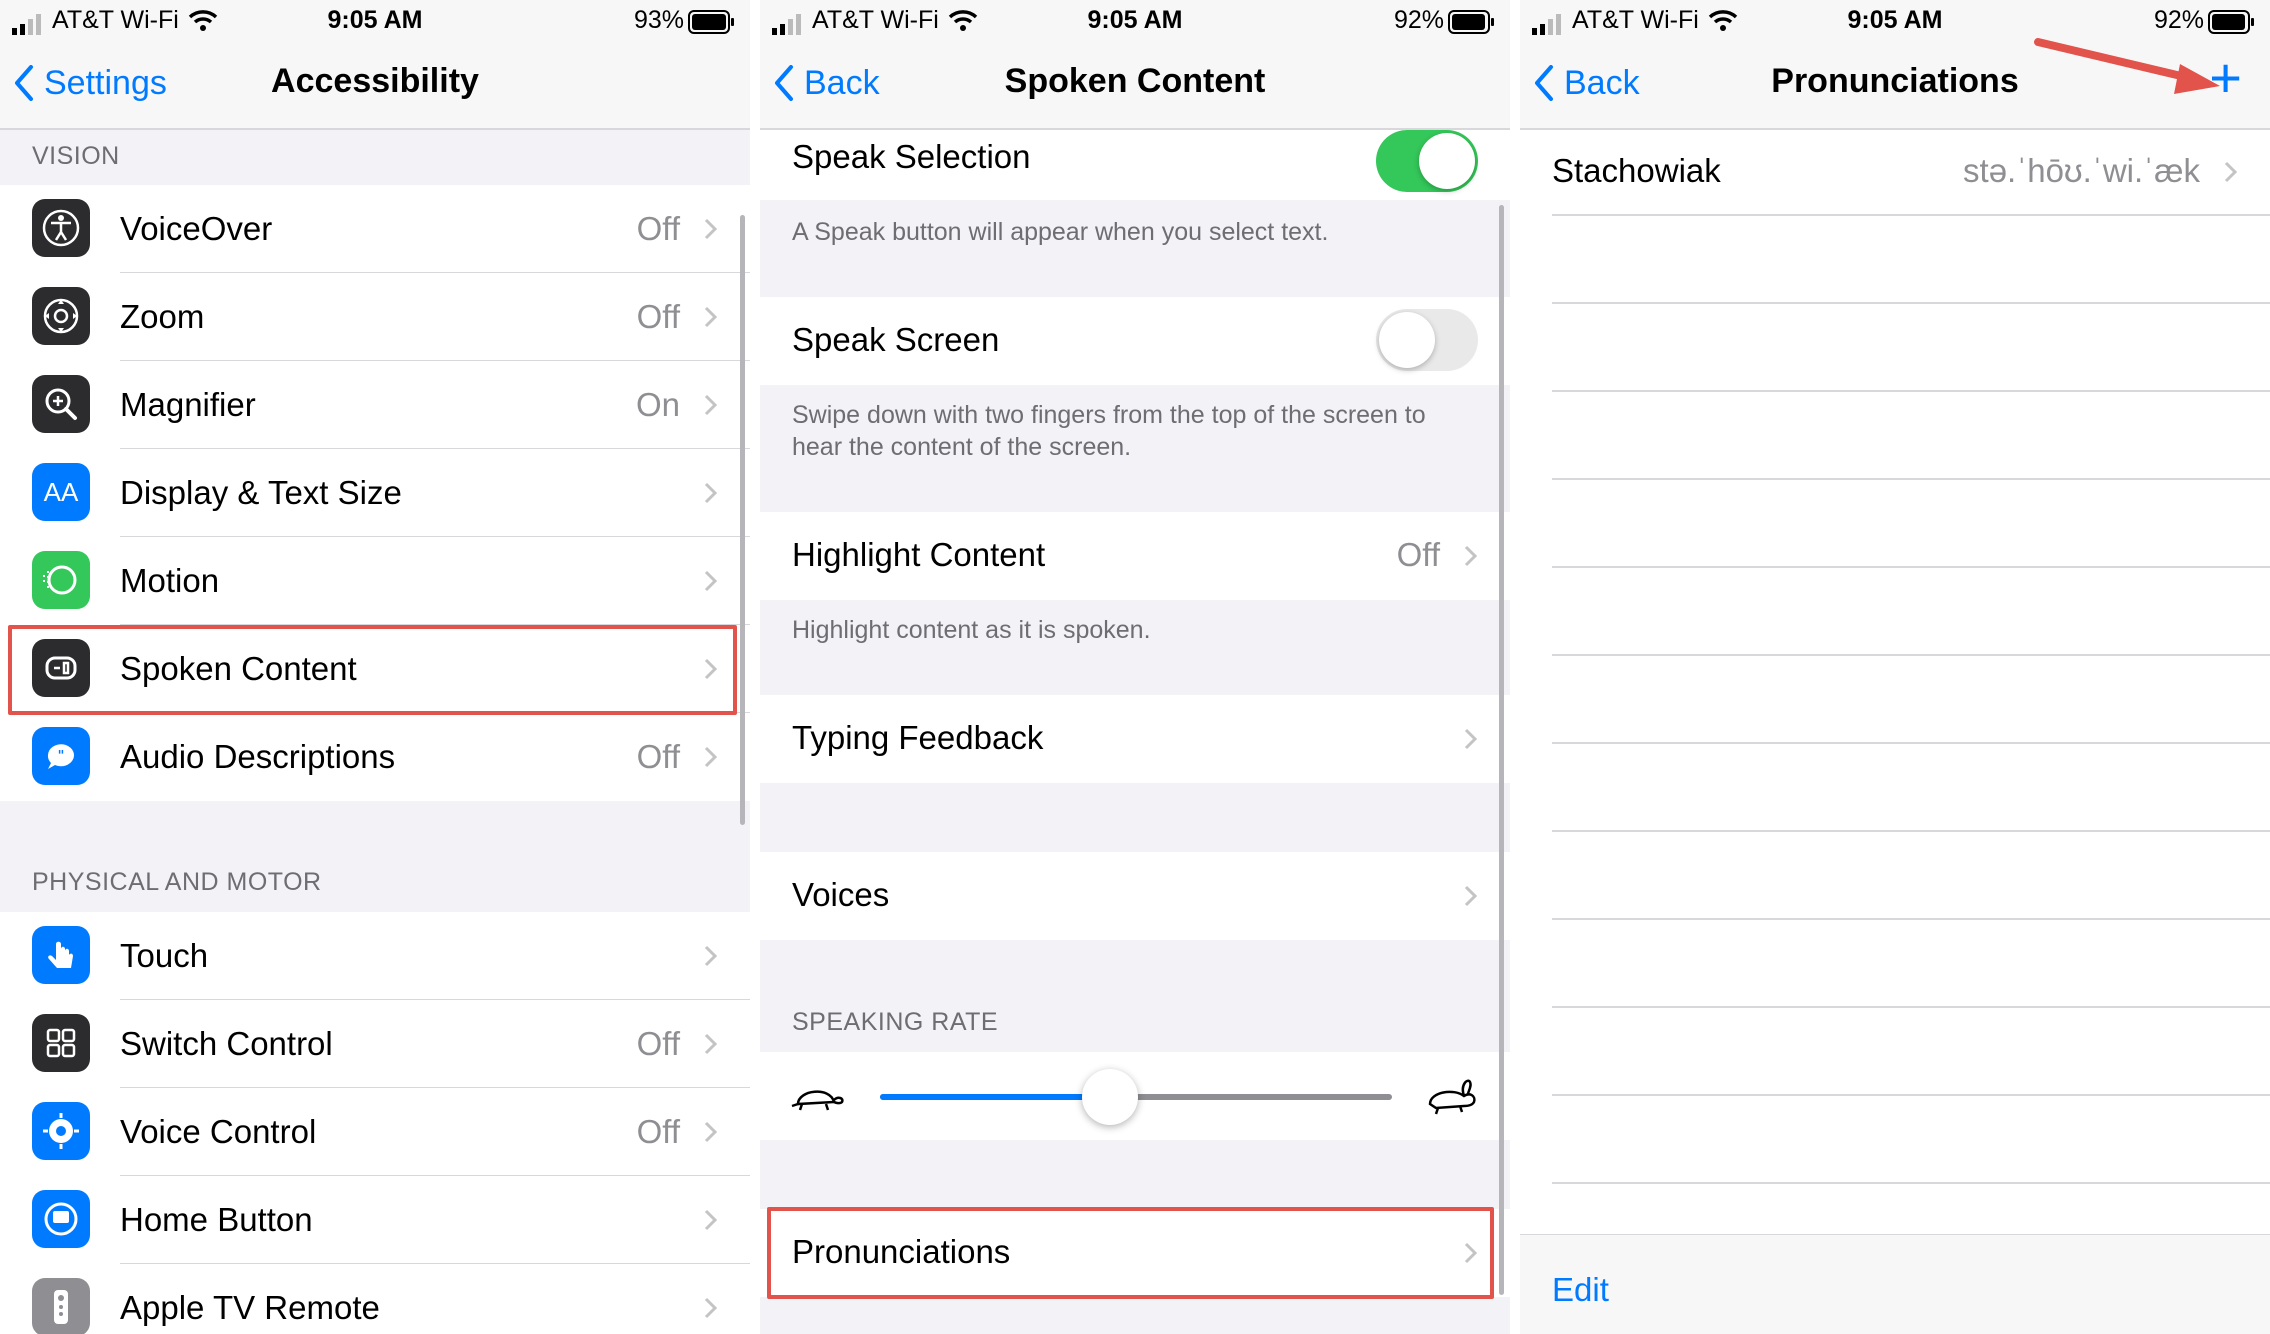 The width and height of the screenshot is (2270, 1334). Describe the element at coordinates (226, 1043) in the screenshot. I see `row-label: Switch Control` at that location.